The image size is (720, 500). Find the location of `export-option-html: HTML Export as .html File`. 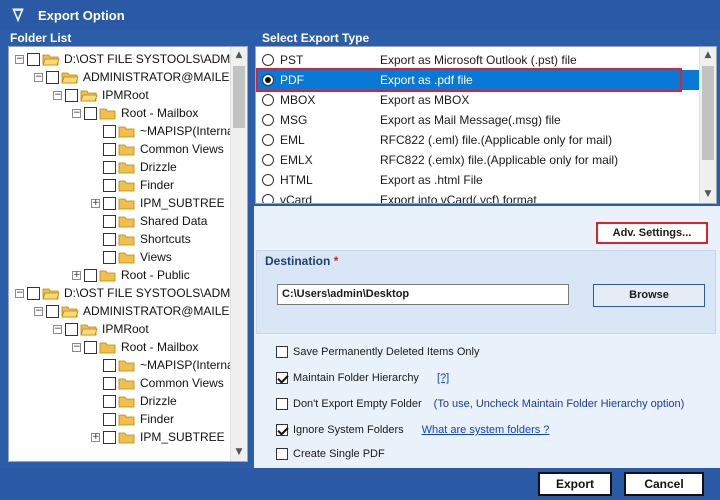

export-option-html: HTML Export as .html File is located at coordinates (478, 180).